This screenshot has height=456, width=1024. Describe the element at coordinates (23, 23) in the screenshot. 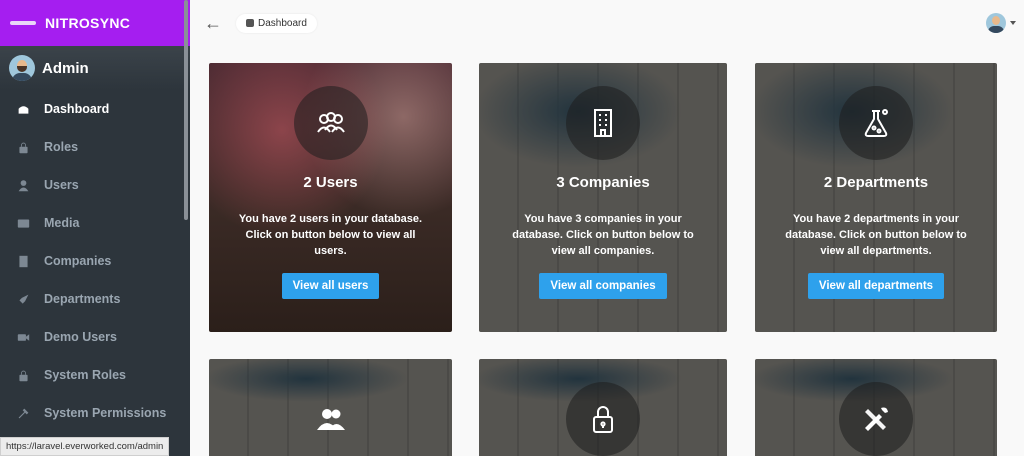

I see `brand-logo` at that location.